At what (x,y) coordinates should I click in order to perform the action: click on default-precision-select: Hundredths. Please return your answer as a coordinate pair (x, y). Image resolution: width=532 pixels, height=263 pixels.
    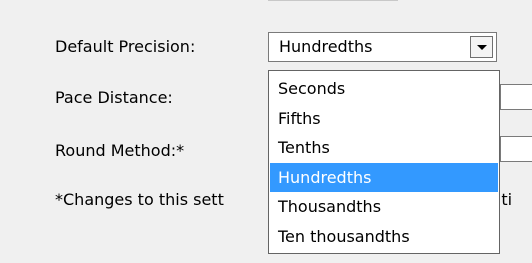
    Looking at the image, I should click on (382, 47).